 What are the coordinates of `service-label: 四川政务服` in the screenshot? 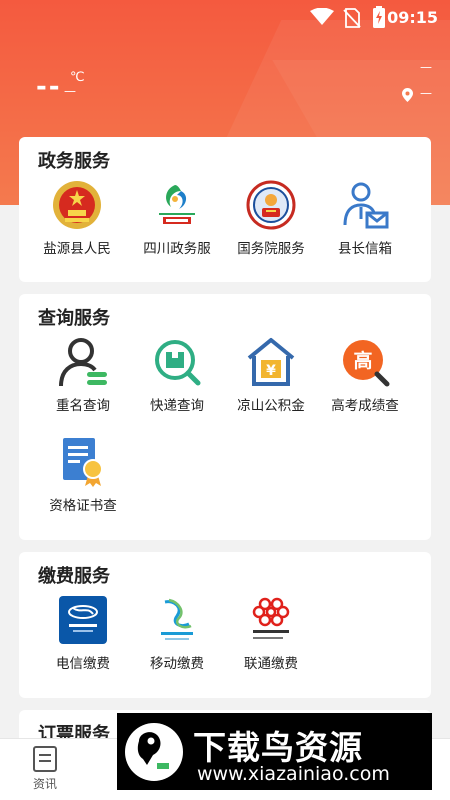 It's located at (177, 249).